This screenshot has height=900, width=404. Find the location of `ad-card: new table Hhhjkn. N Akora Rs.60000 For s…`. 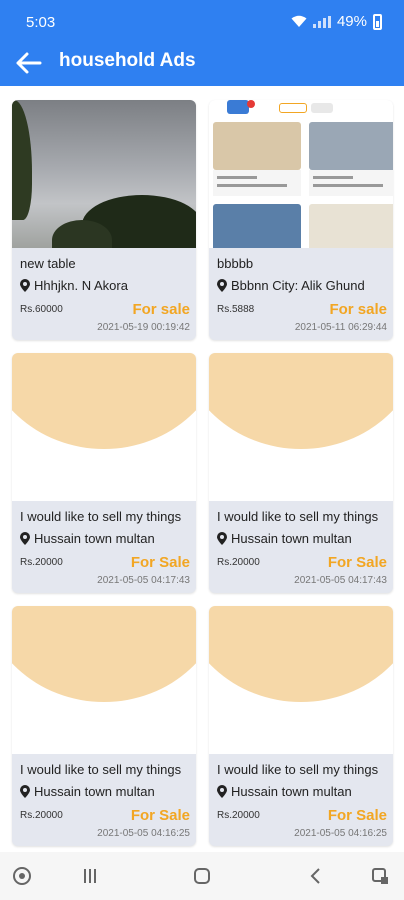

ad-card: new table Hhhjkn. N Akora Rs.60000 For s… is located at coordinates (104, 220).